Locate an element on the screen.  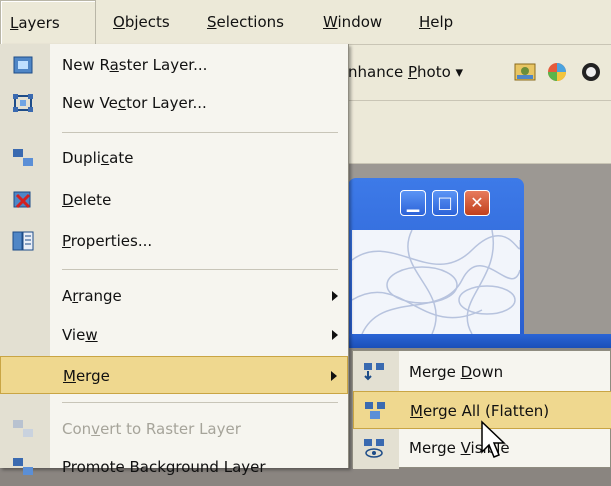
menu-layers: Layers is located at coordinates (48, 22).